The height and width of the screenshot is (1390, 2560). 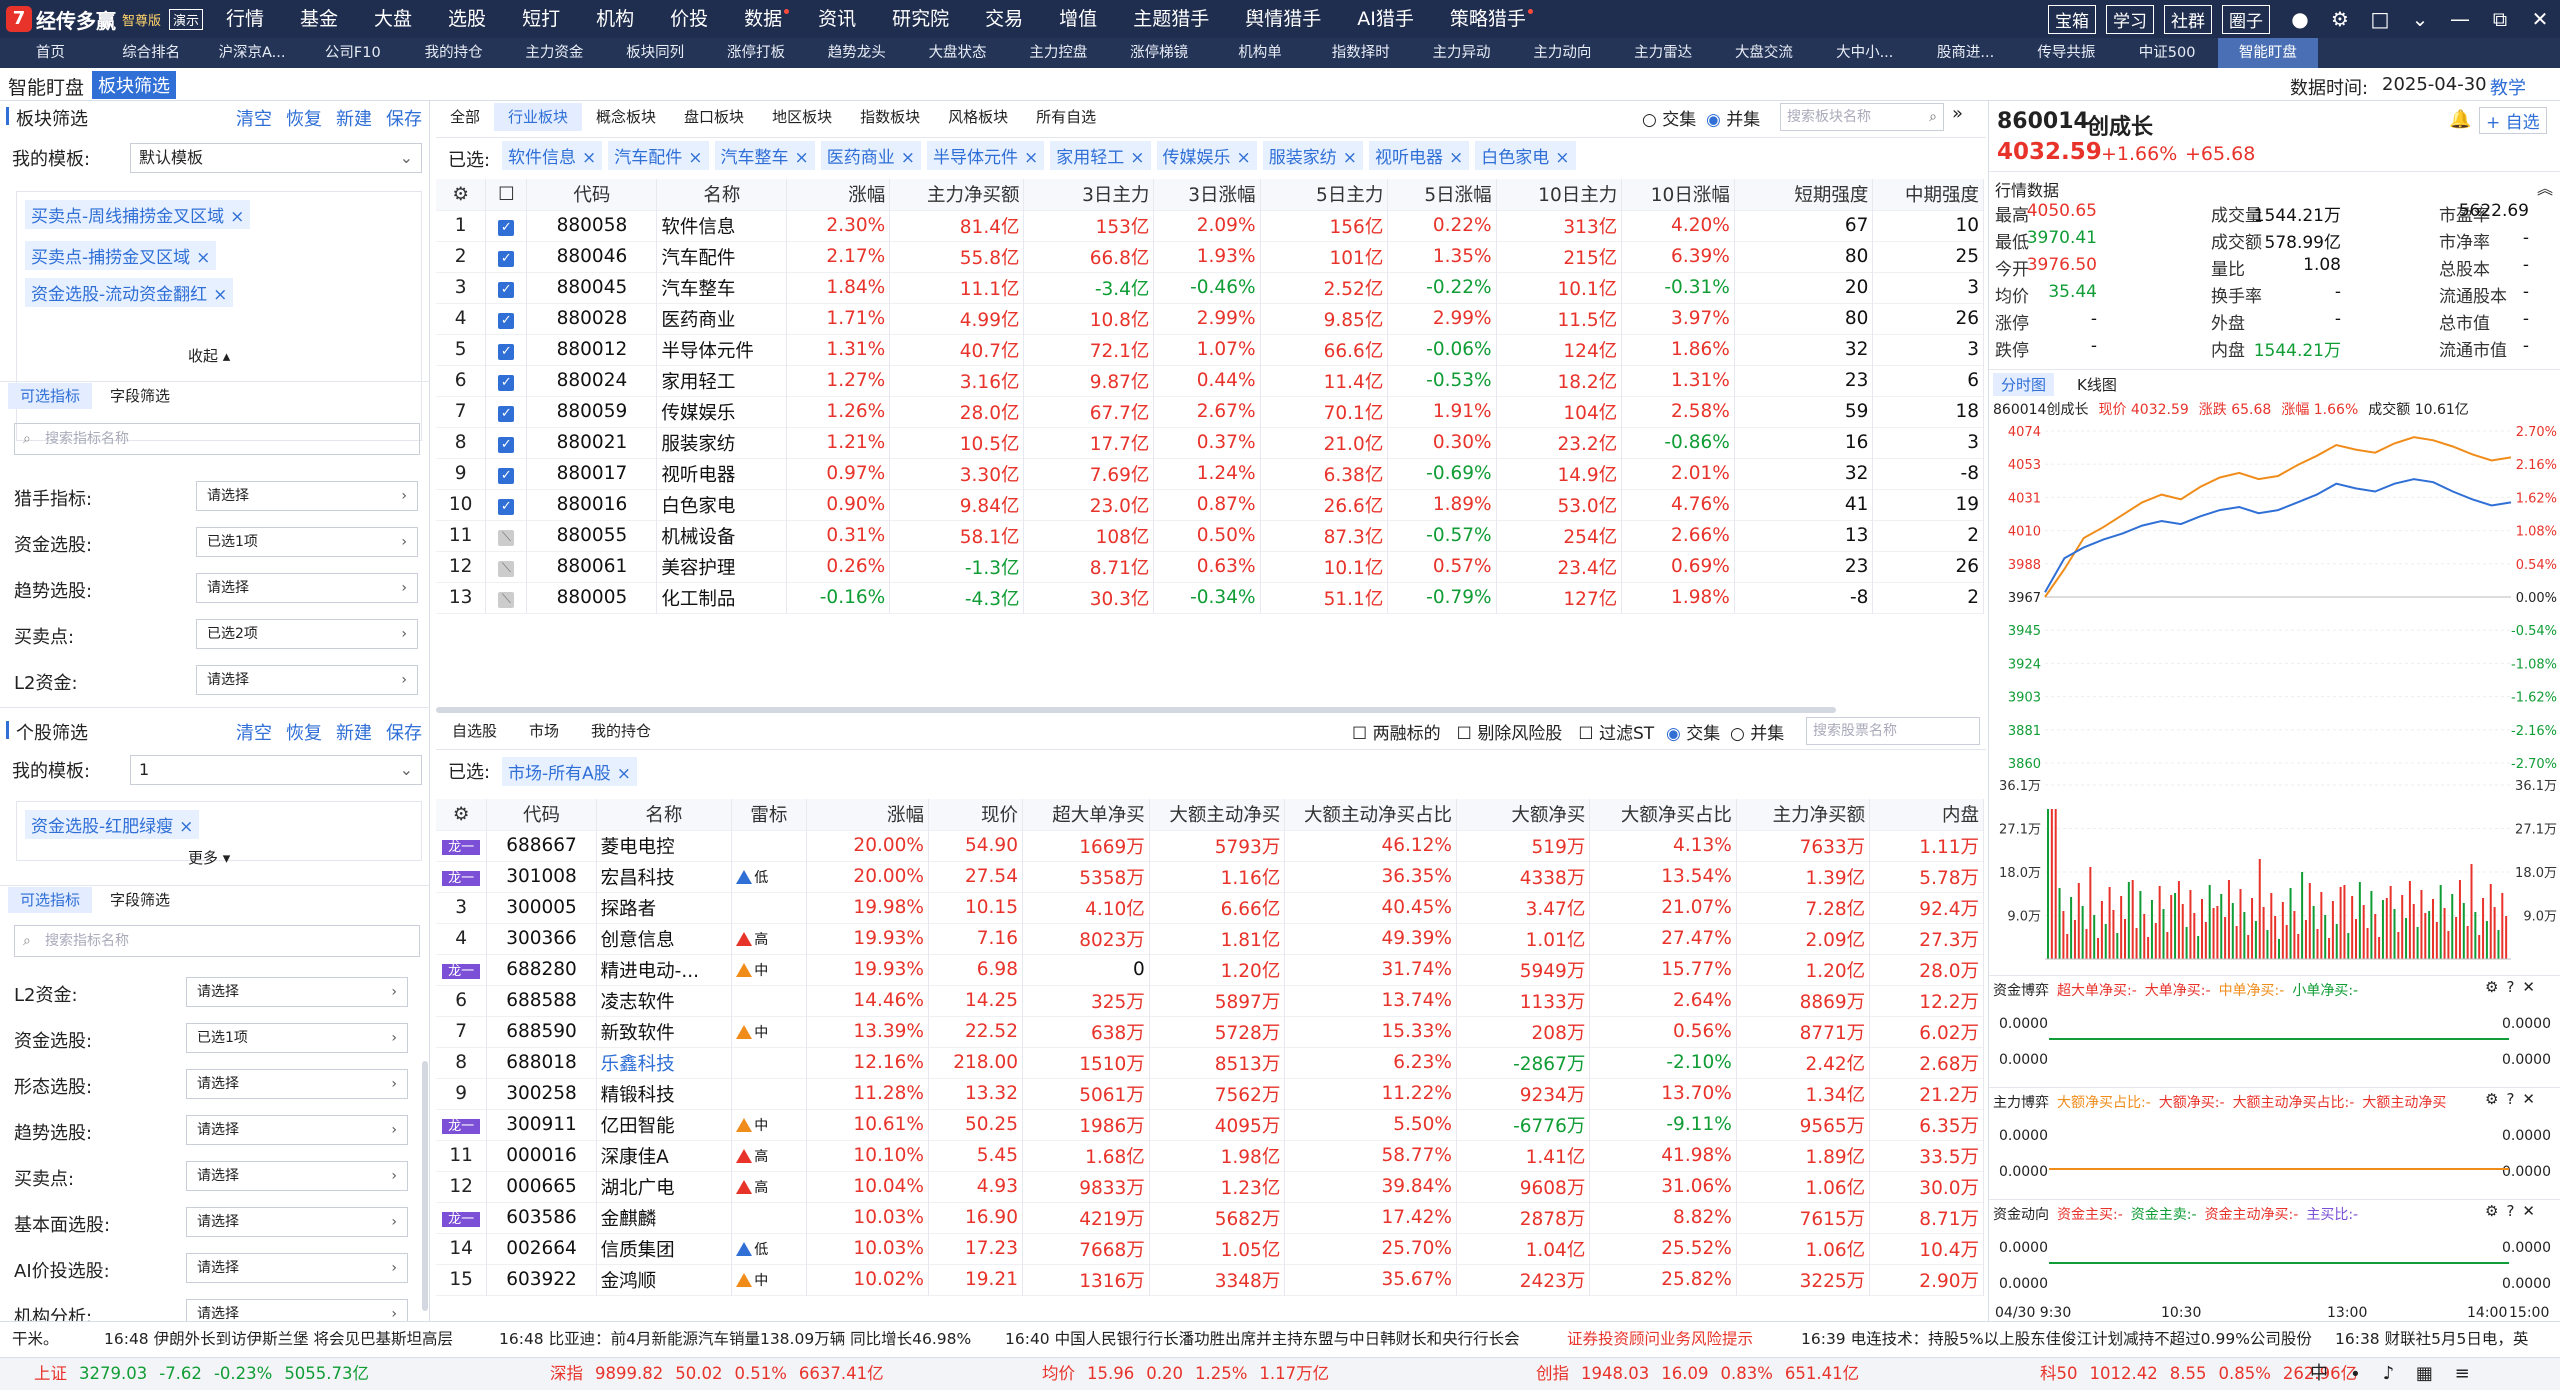 What do you see at coordinates (393, 19) in the screenshot?
I see `menu-item: 大盘` at bounding box center [393, 19].